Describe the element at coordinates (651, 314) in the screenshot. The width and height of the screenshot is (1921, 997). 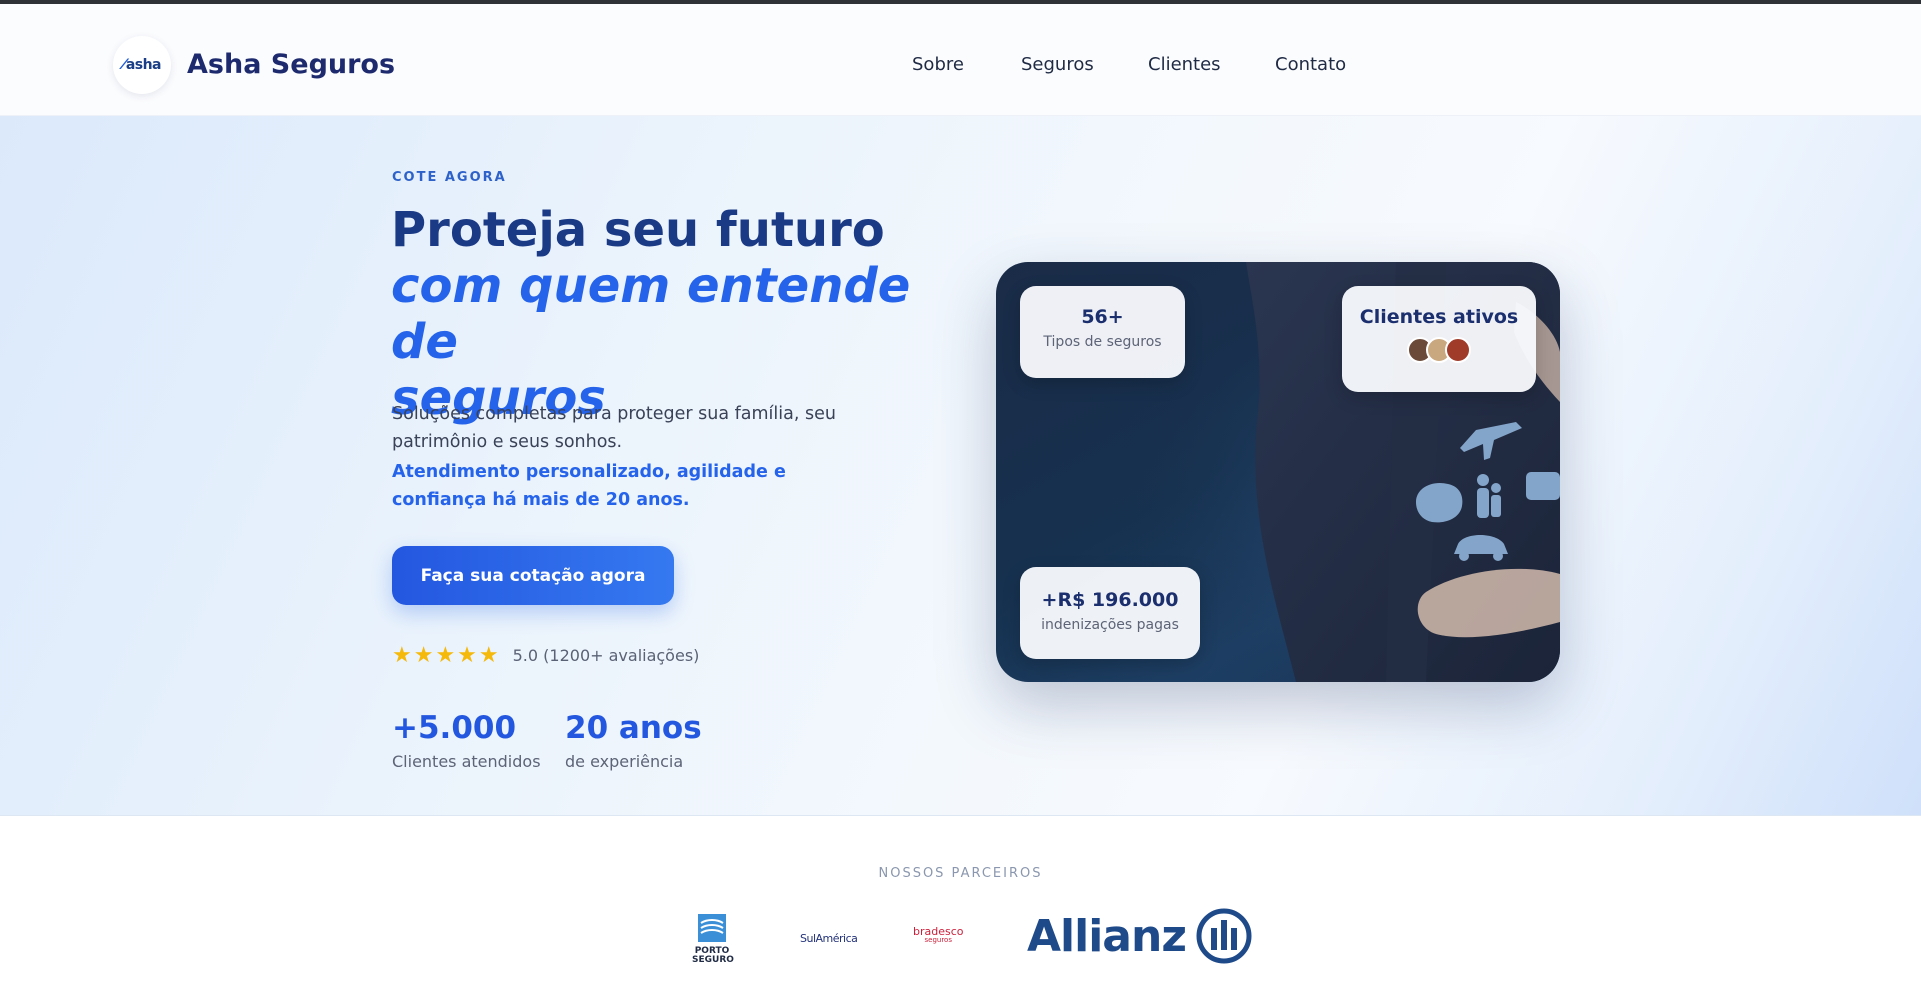
I see `hero-title-line-2: com quem entende de` at that location.